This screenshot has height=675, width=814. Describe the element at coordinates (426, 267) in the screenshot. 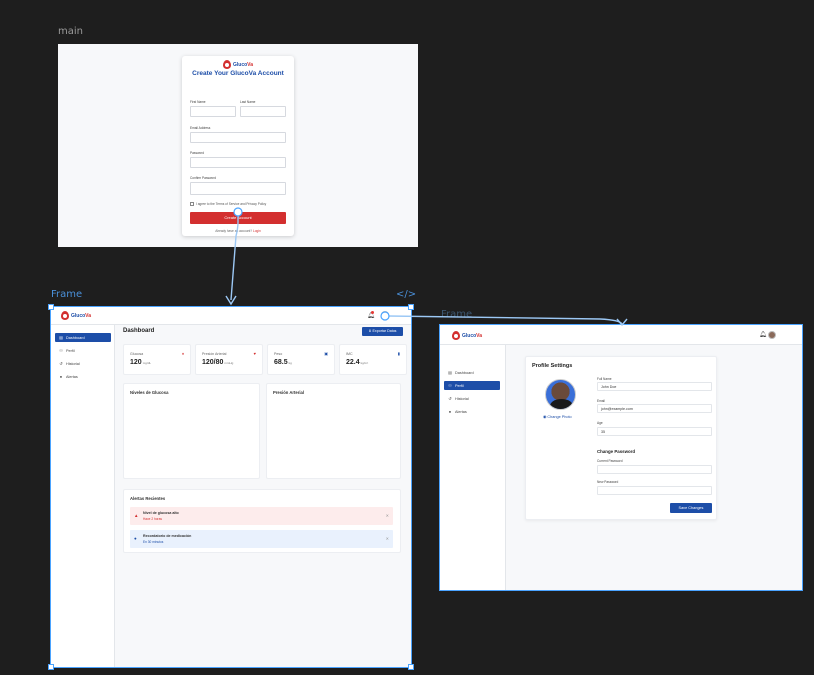

I see `prototype-connections` at that location.